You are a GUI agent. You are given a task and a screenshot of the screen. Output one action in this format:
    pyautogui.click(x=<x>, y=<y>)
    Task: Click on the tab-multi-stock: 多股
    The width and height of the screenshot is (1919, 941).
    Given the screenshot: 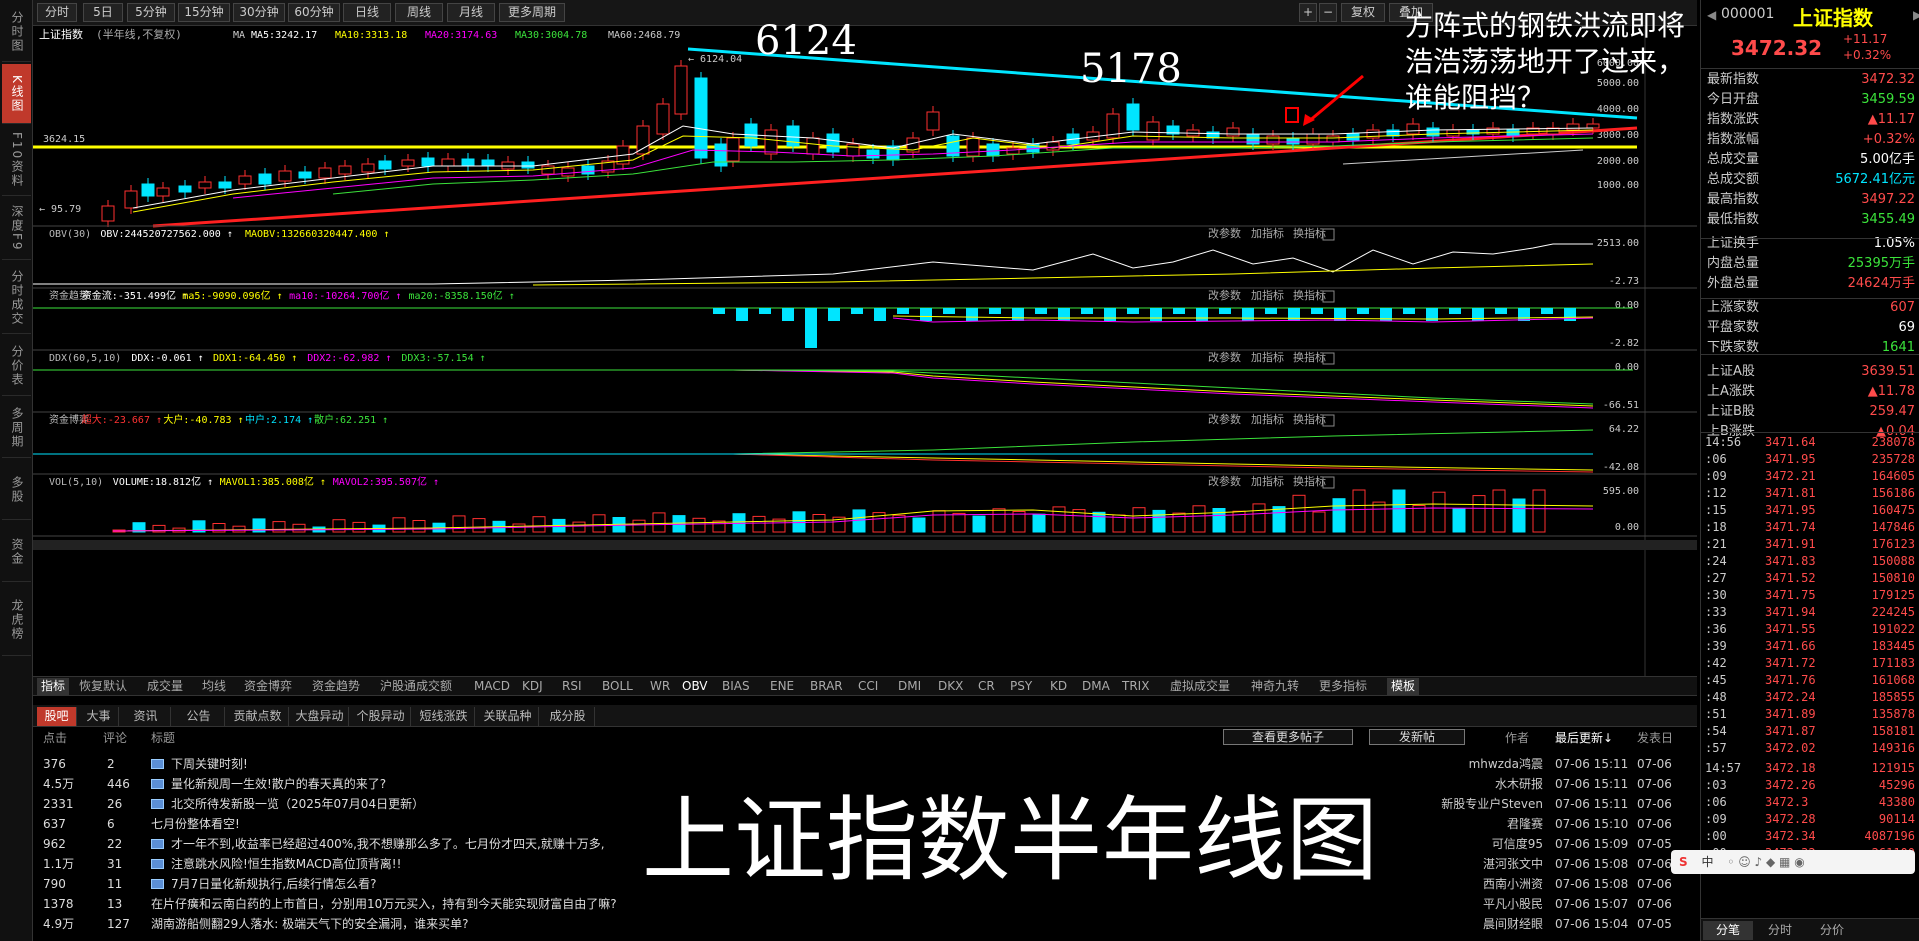 What is the action you would take?
    pyautogui.click(x=16, y=490)
    